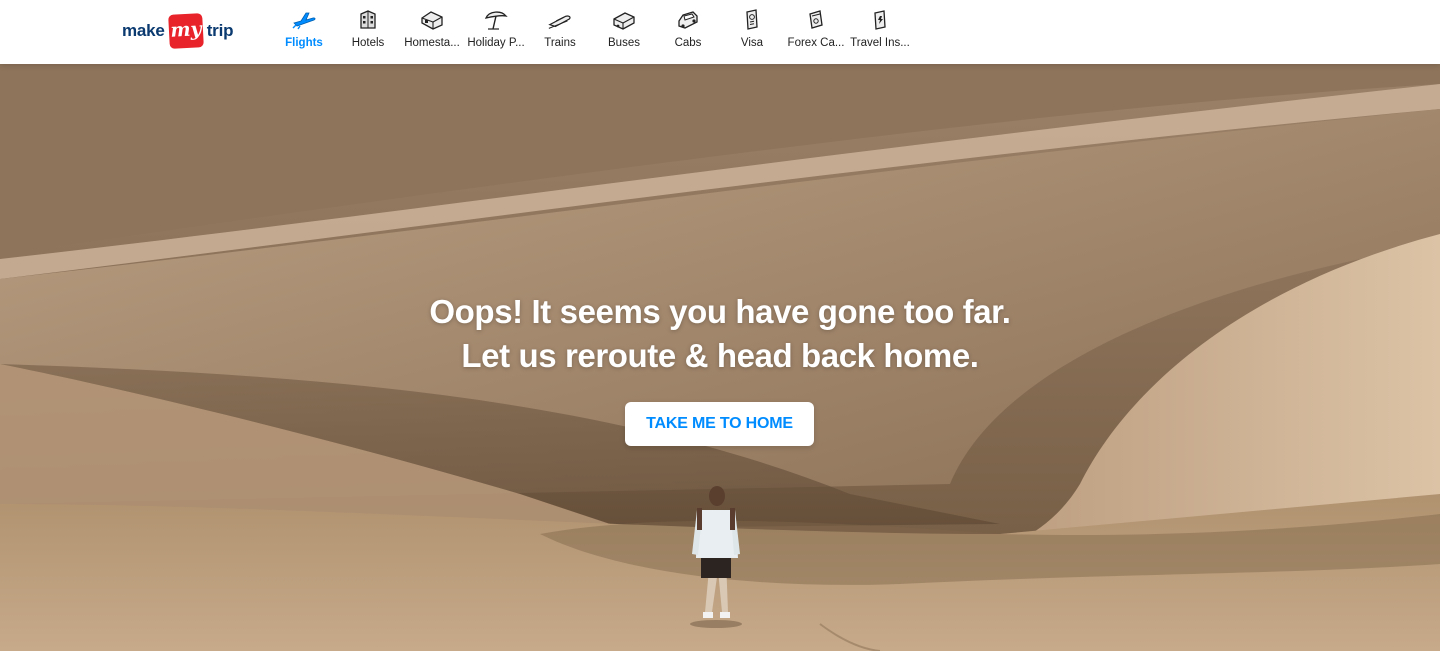 This screenshot has height=651, width=1440. What do you see at coordinates (368, 43) in the screenshot?
I see `nav-label: Hotels` at bounding box center [368, 43].